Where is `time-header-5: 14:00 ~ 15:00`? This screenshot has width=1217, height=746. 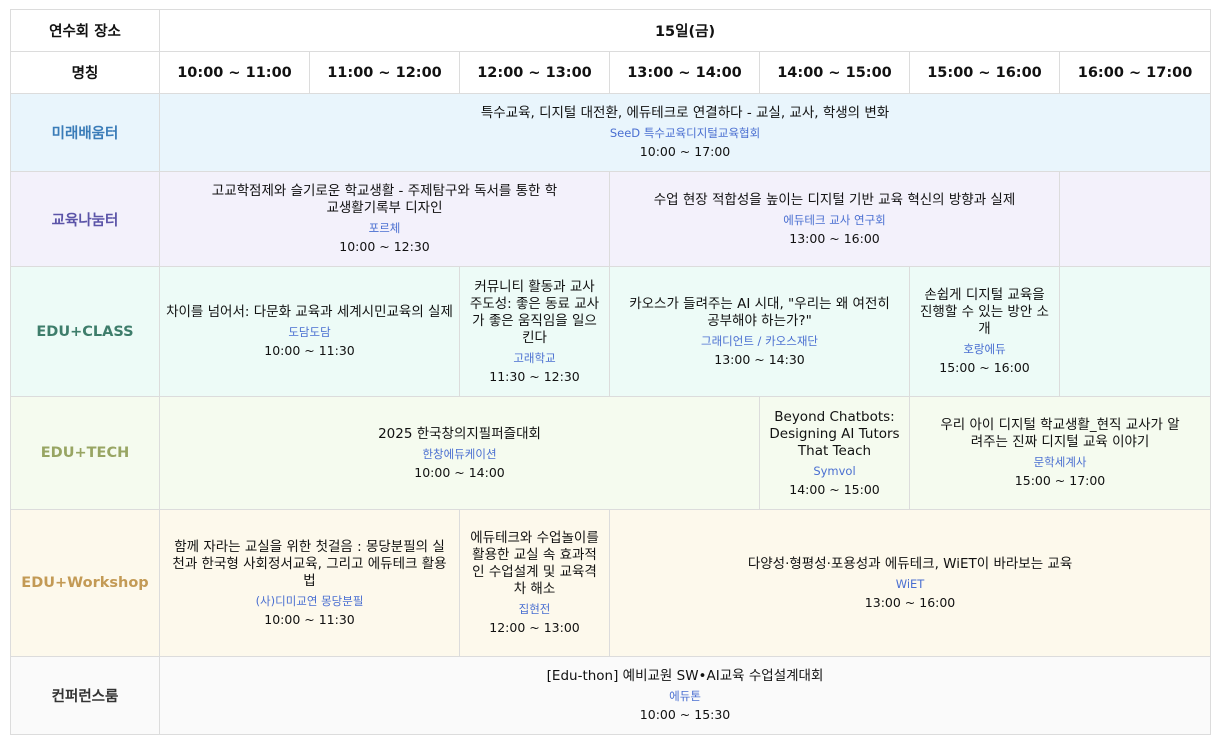
time-header-5: 14:00 ~ 15:00 is located at coordinates (834, 72).